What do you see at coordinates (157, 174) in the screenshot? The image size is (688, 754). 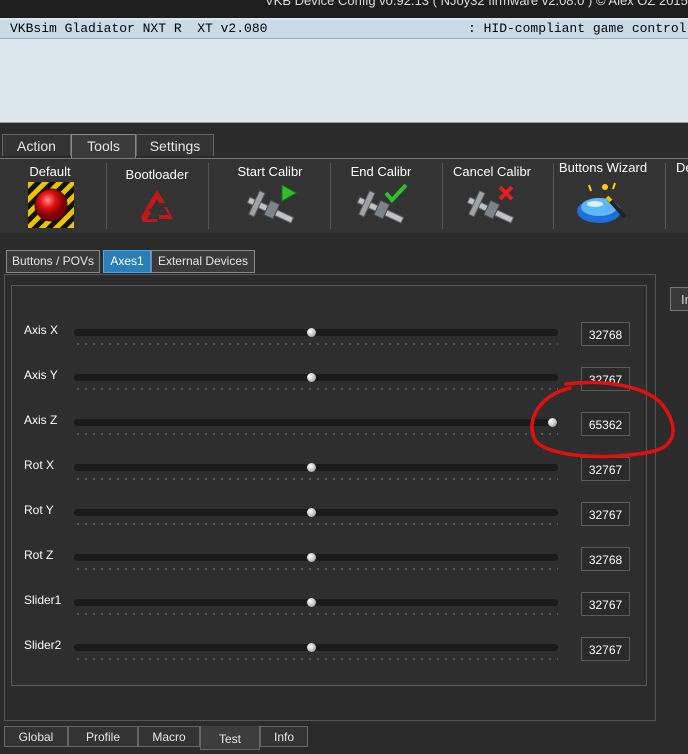 I see `bootloader-label: Bootloader` at bounding box center [157, 174].